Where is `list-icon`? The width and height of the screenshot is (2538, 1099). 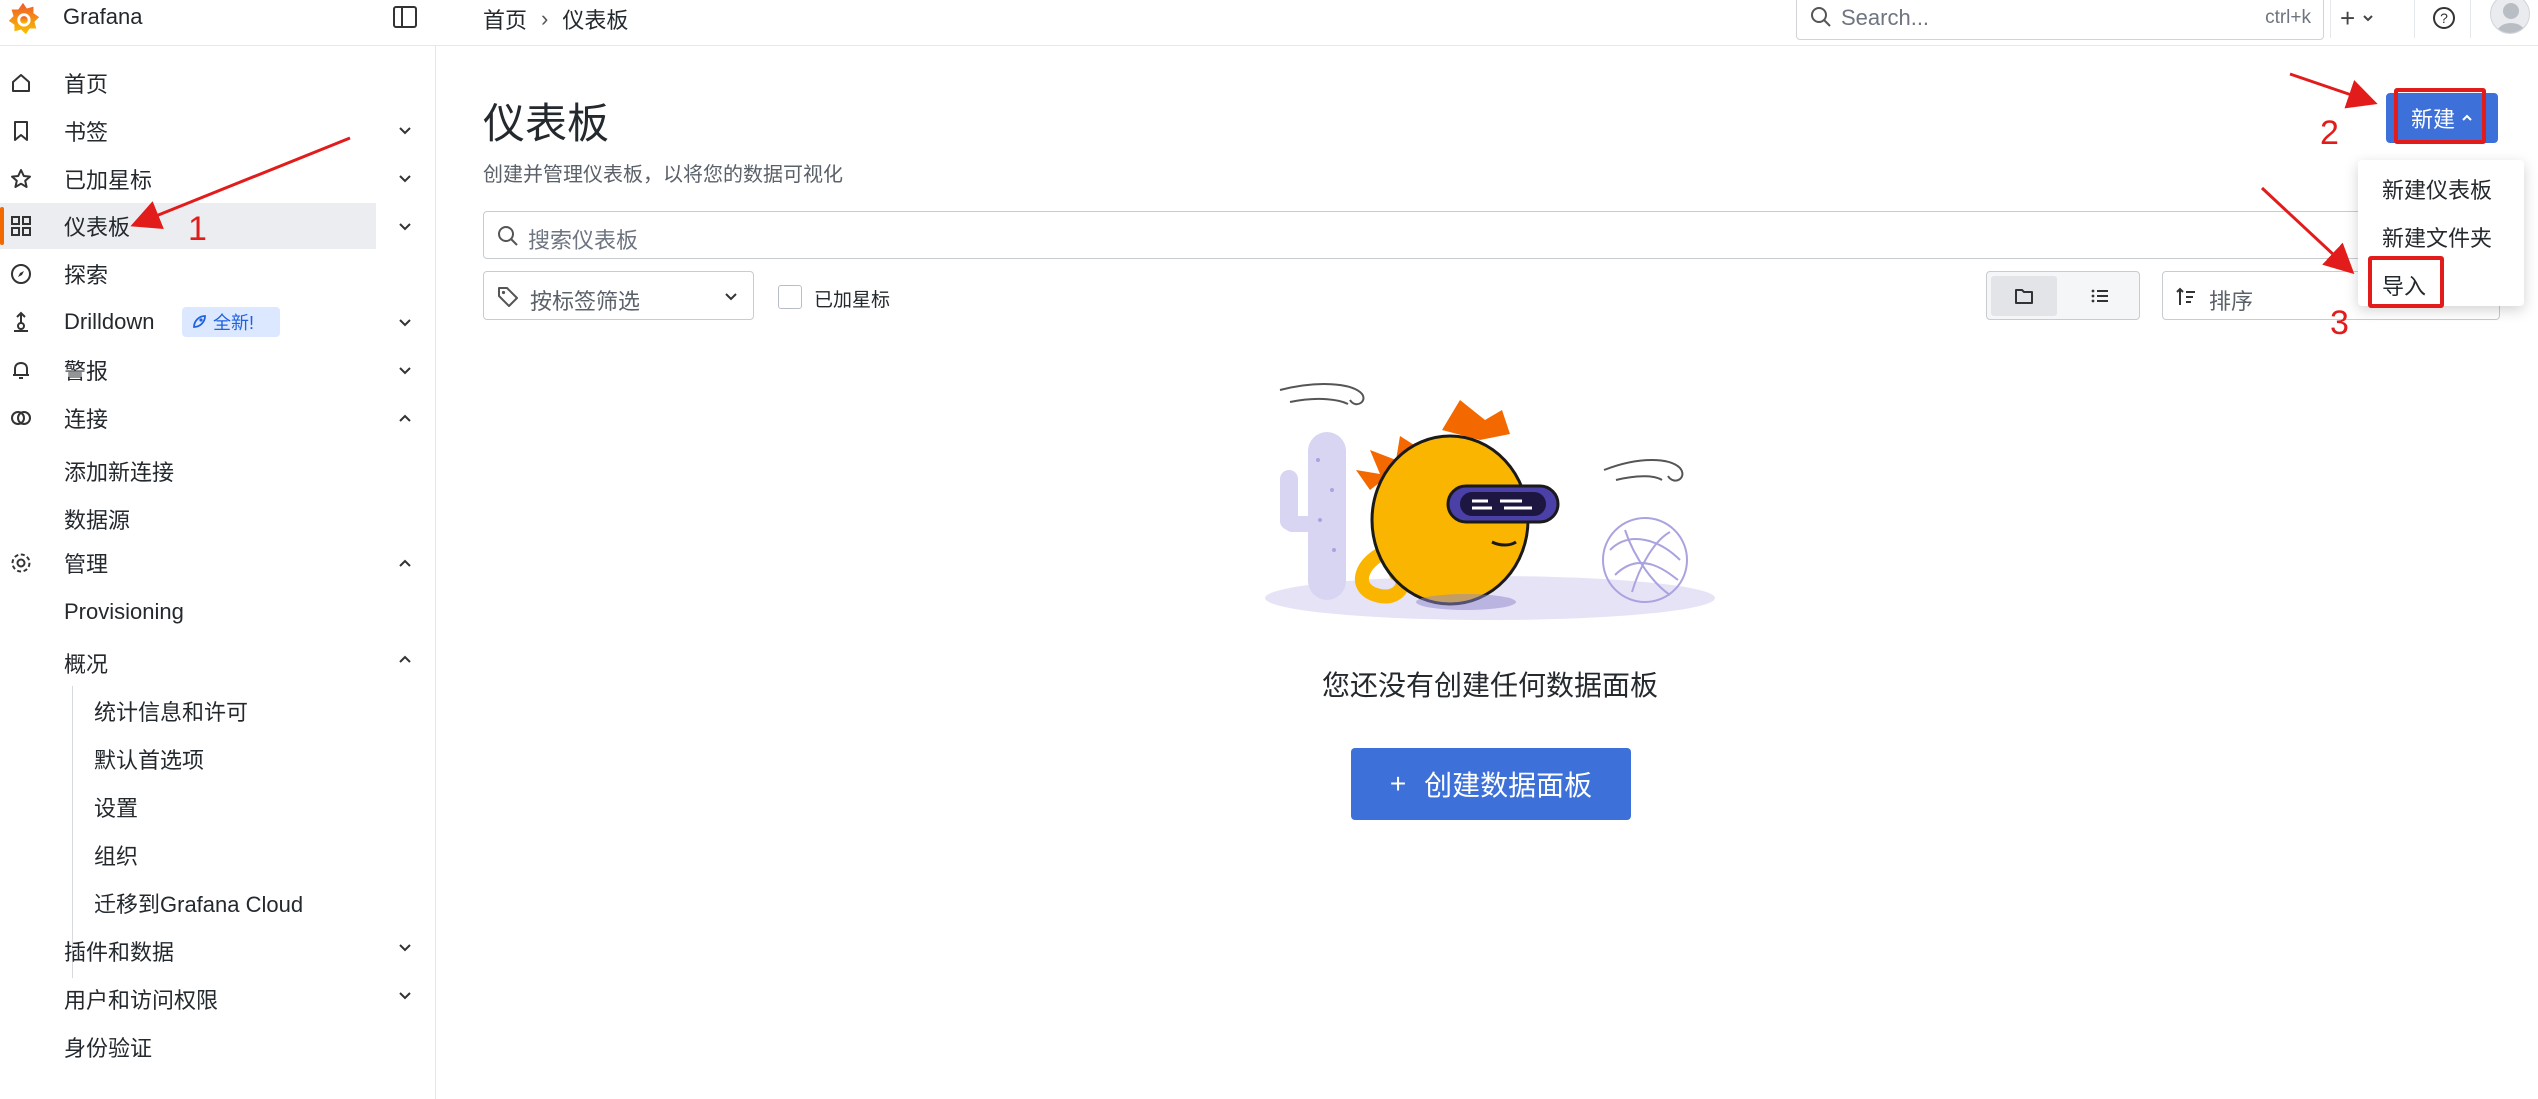
list-icon is located at coordinates (2099, 296).